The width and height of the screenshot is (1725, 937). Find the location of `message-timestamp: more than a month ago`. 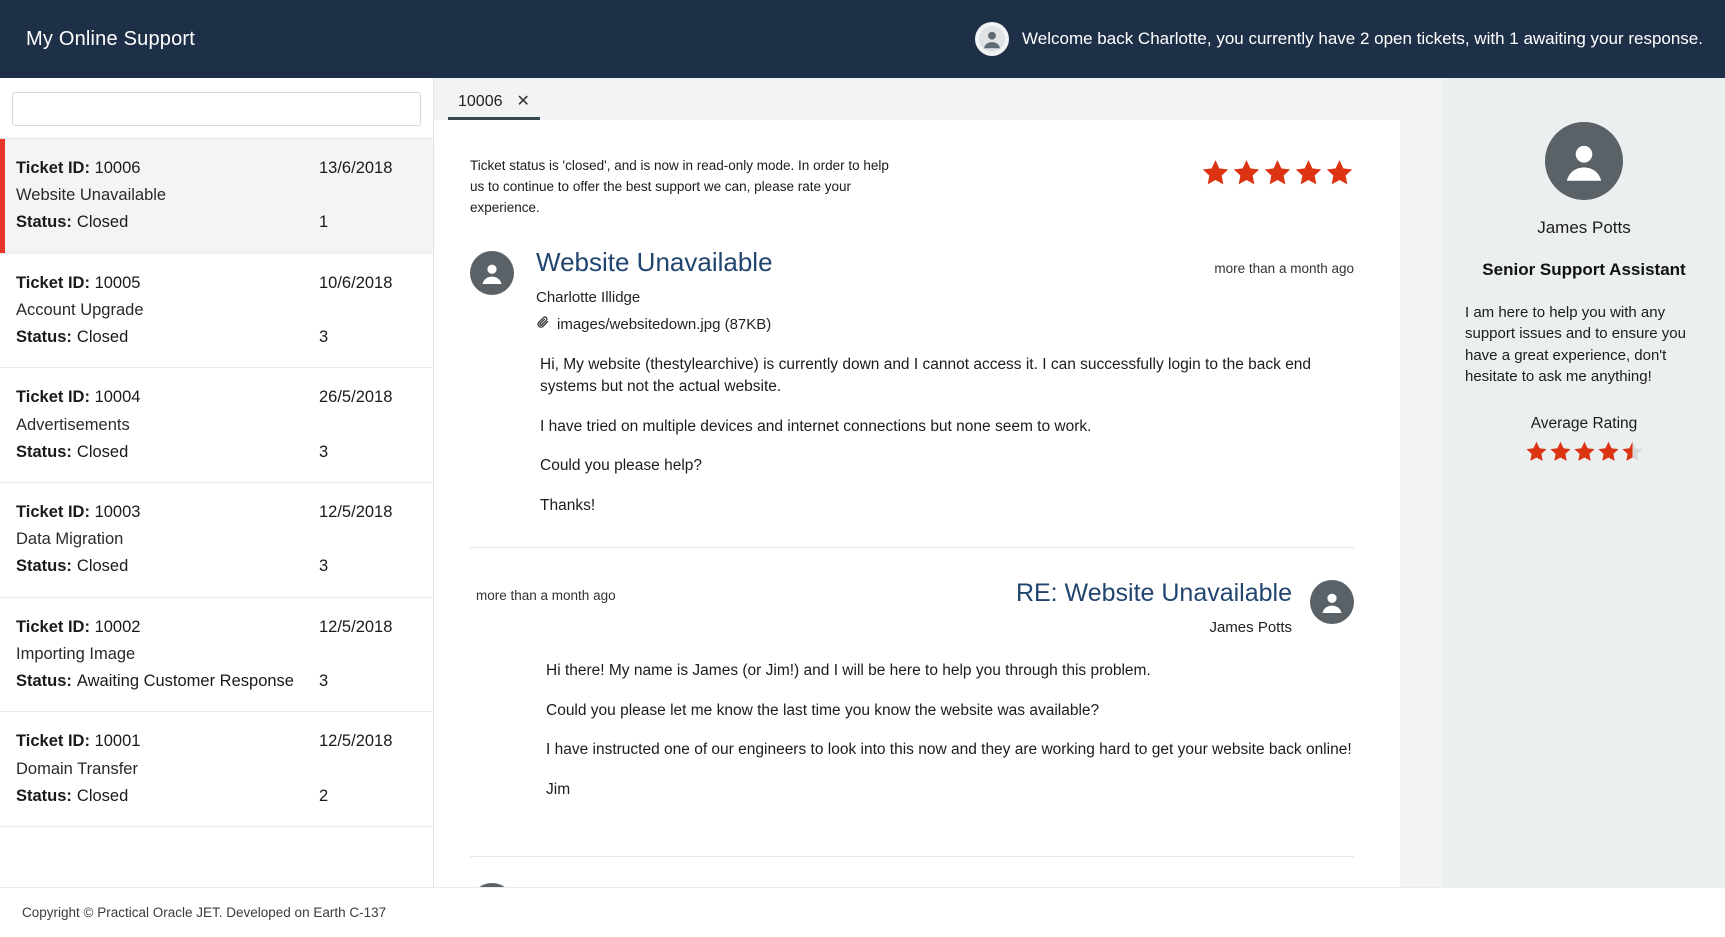

message-timestamp: more than a month ago is located at coordinates (1284, 268).